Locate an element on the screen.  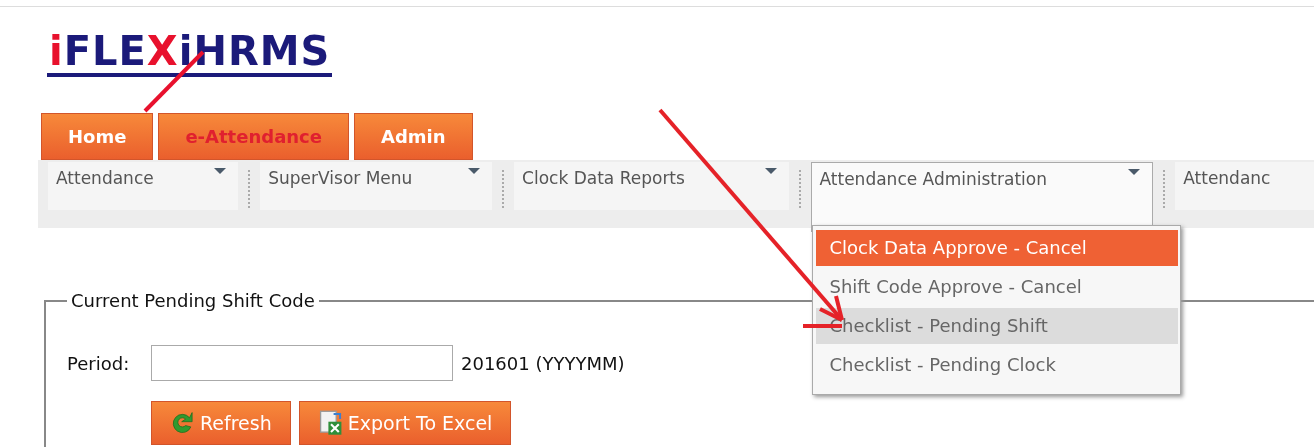
menu-item: Attendance is located at coordinates (143, 186).